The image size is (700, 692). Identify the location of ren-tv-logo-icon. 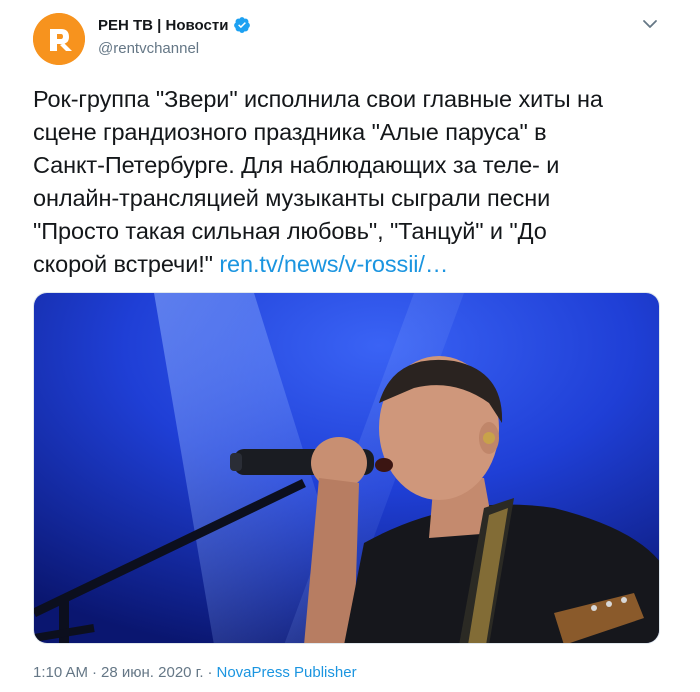
(59, 39).